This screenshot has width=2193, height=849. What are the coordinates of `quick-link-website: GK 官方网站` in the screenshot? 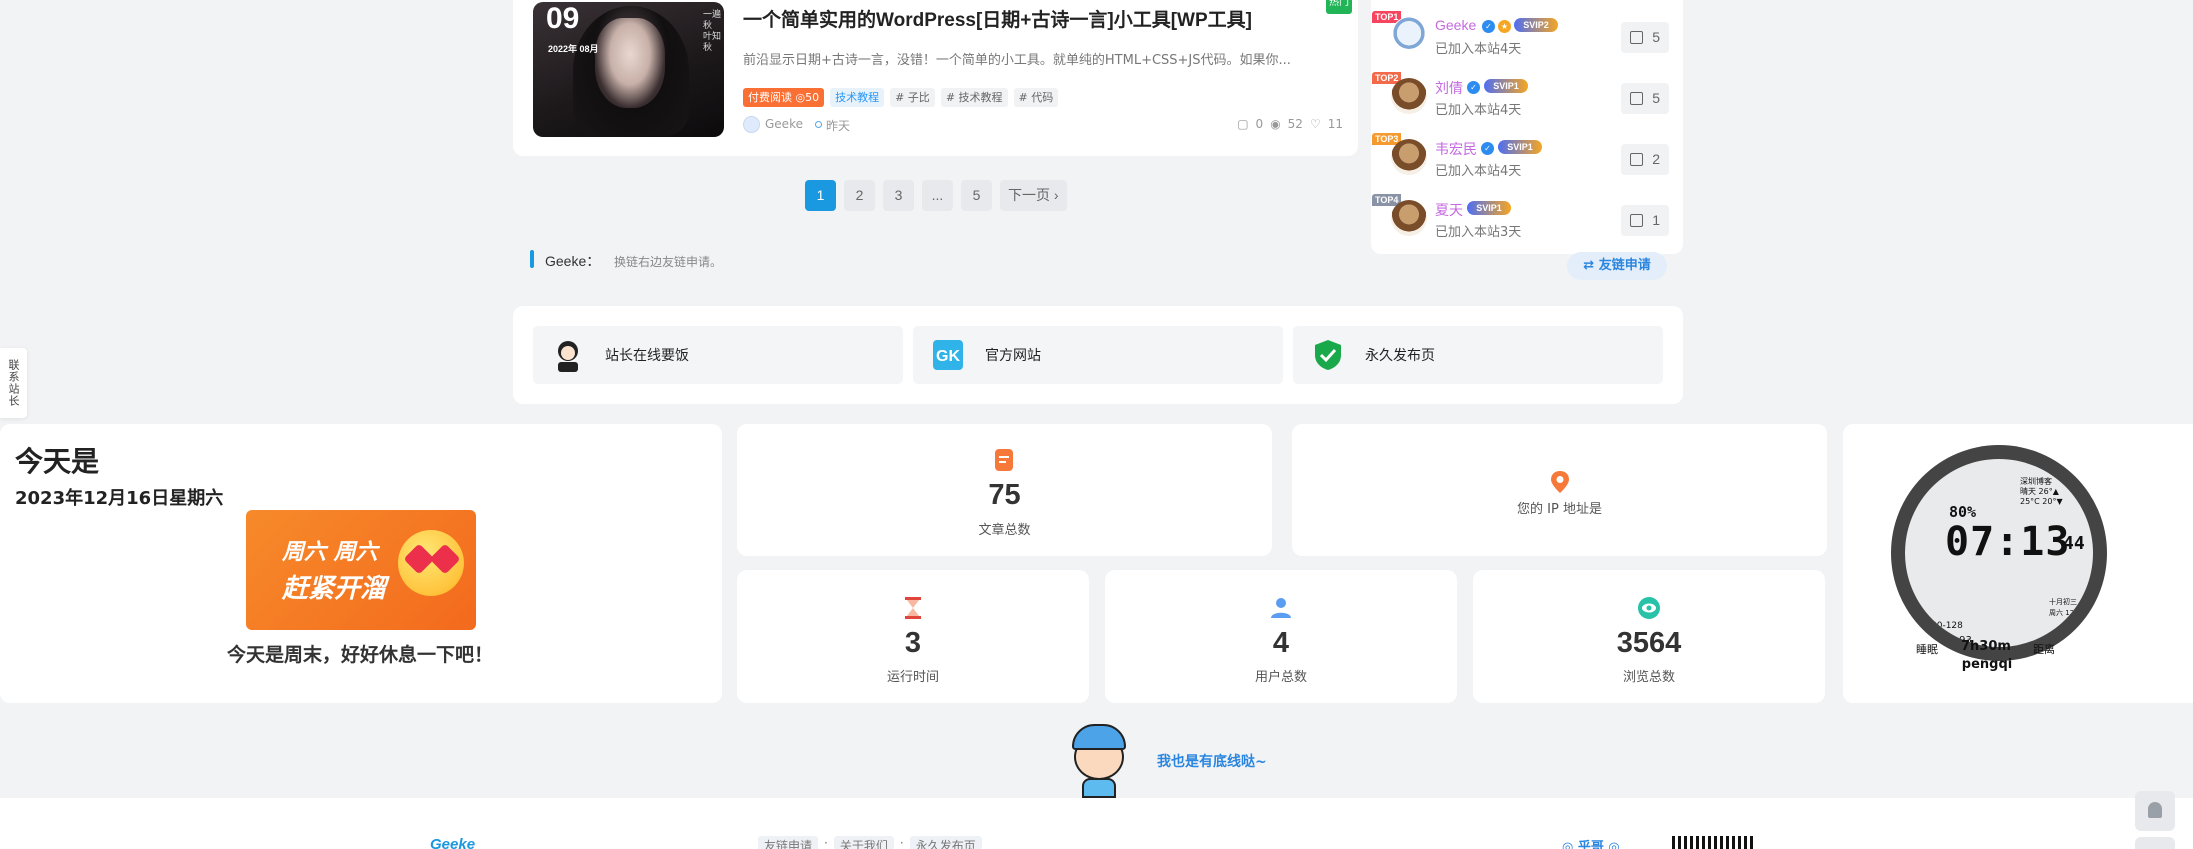 It's located at (1098, 355).